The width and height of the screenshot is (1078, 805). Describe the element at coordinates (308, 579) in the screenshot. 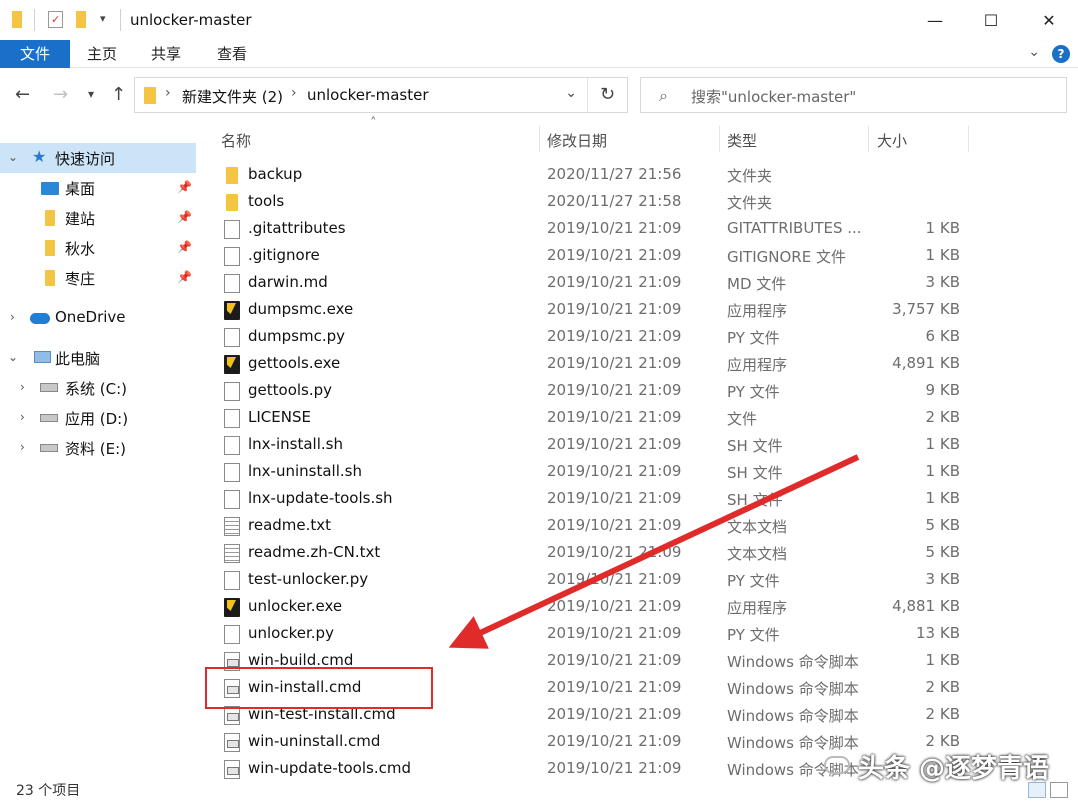

I see `file-name: test-unlocker.py` at that location.